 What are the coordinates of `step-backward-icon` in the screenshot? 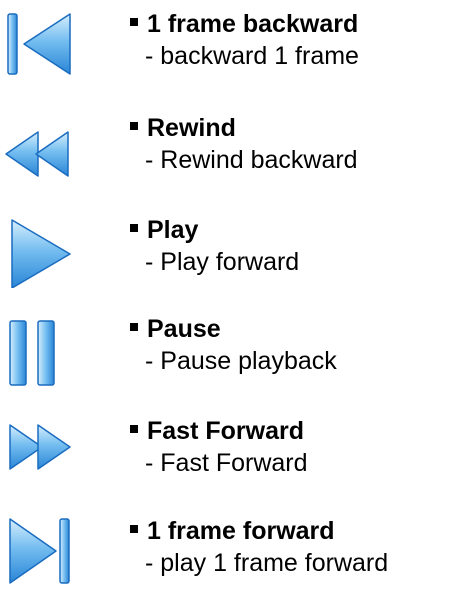 It's located at (40, 44).